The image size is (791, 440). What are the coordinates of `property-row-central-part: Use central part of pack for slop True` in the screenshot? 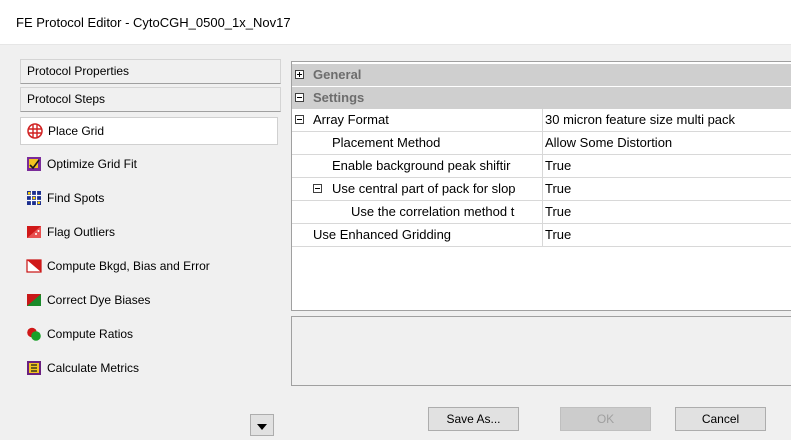 It's located at (541, 189).